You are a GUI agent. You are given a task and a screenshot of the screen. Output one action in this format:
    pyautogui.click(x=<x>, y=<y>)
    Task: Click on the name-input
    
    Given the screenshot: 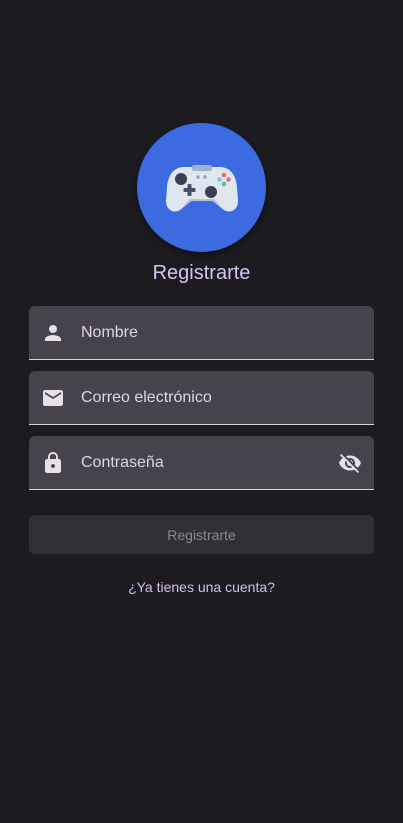 What is the action you would take?
    pyautogui.click(x=227, y=332)
    